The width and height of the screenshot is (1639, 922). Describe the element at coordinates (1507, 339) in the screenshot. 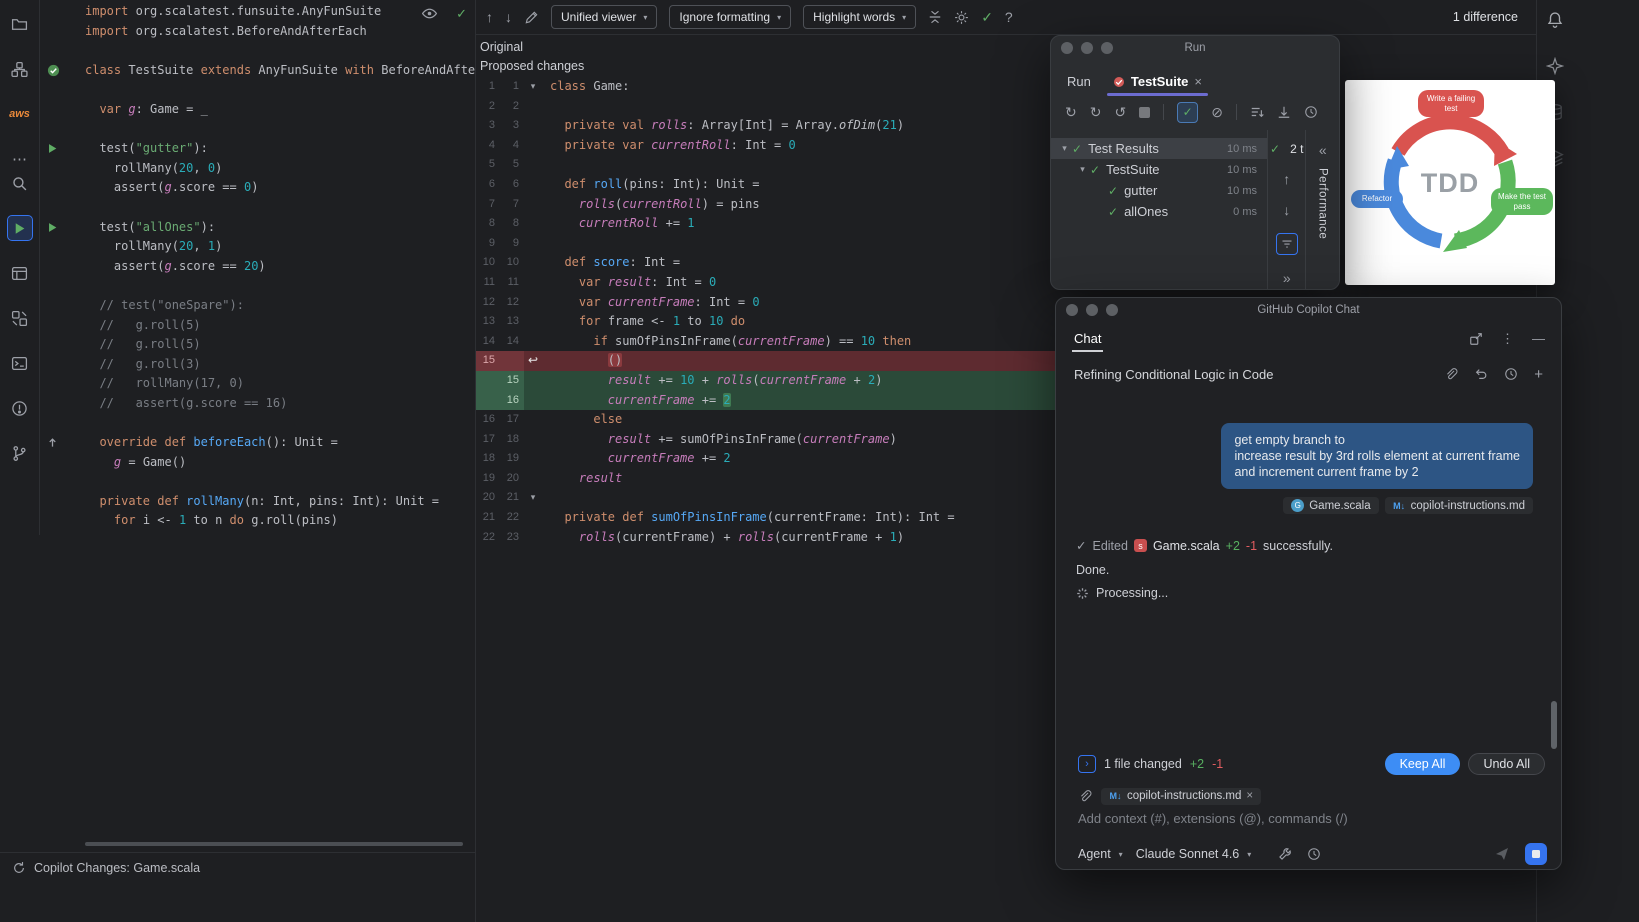

I see `kebab-menu-icon: ⋮` at that location.